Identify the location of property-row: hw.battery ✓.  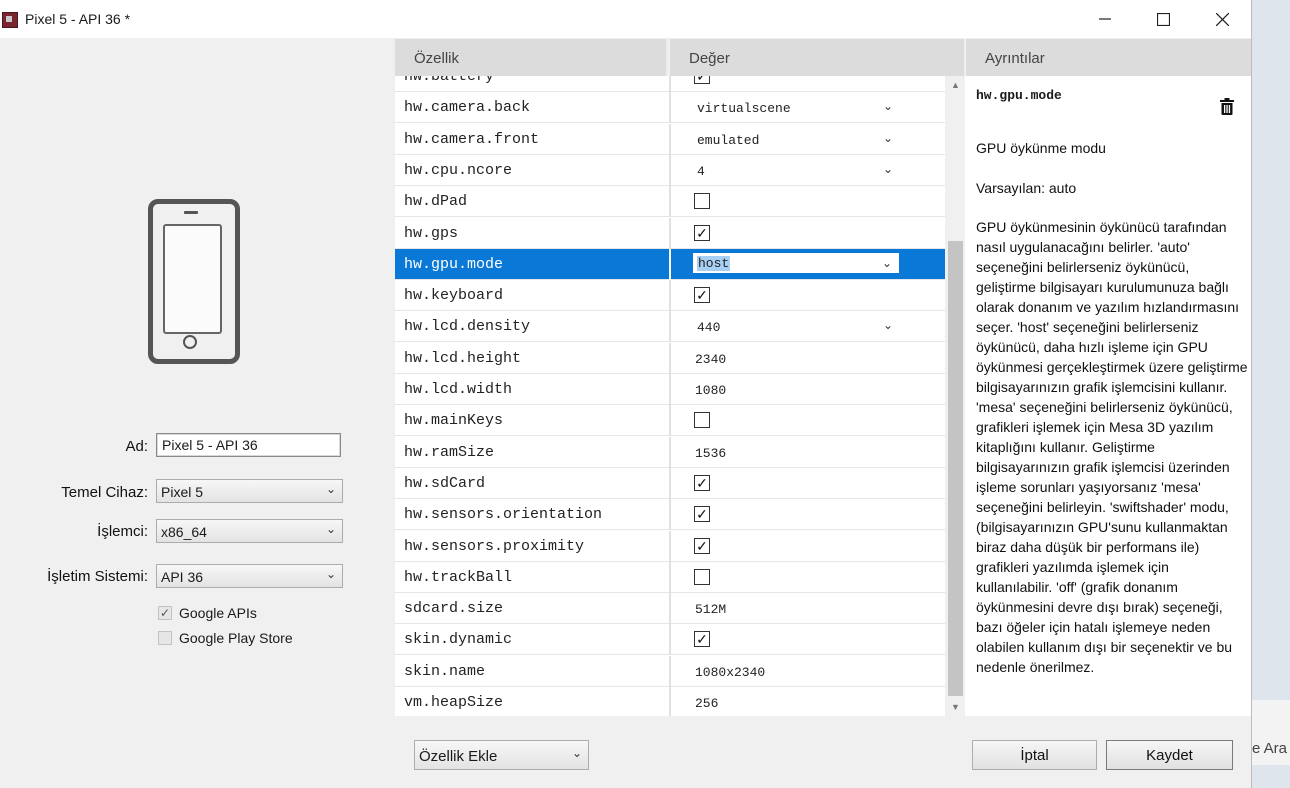
(670, 84).